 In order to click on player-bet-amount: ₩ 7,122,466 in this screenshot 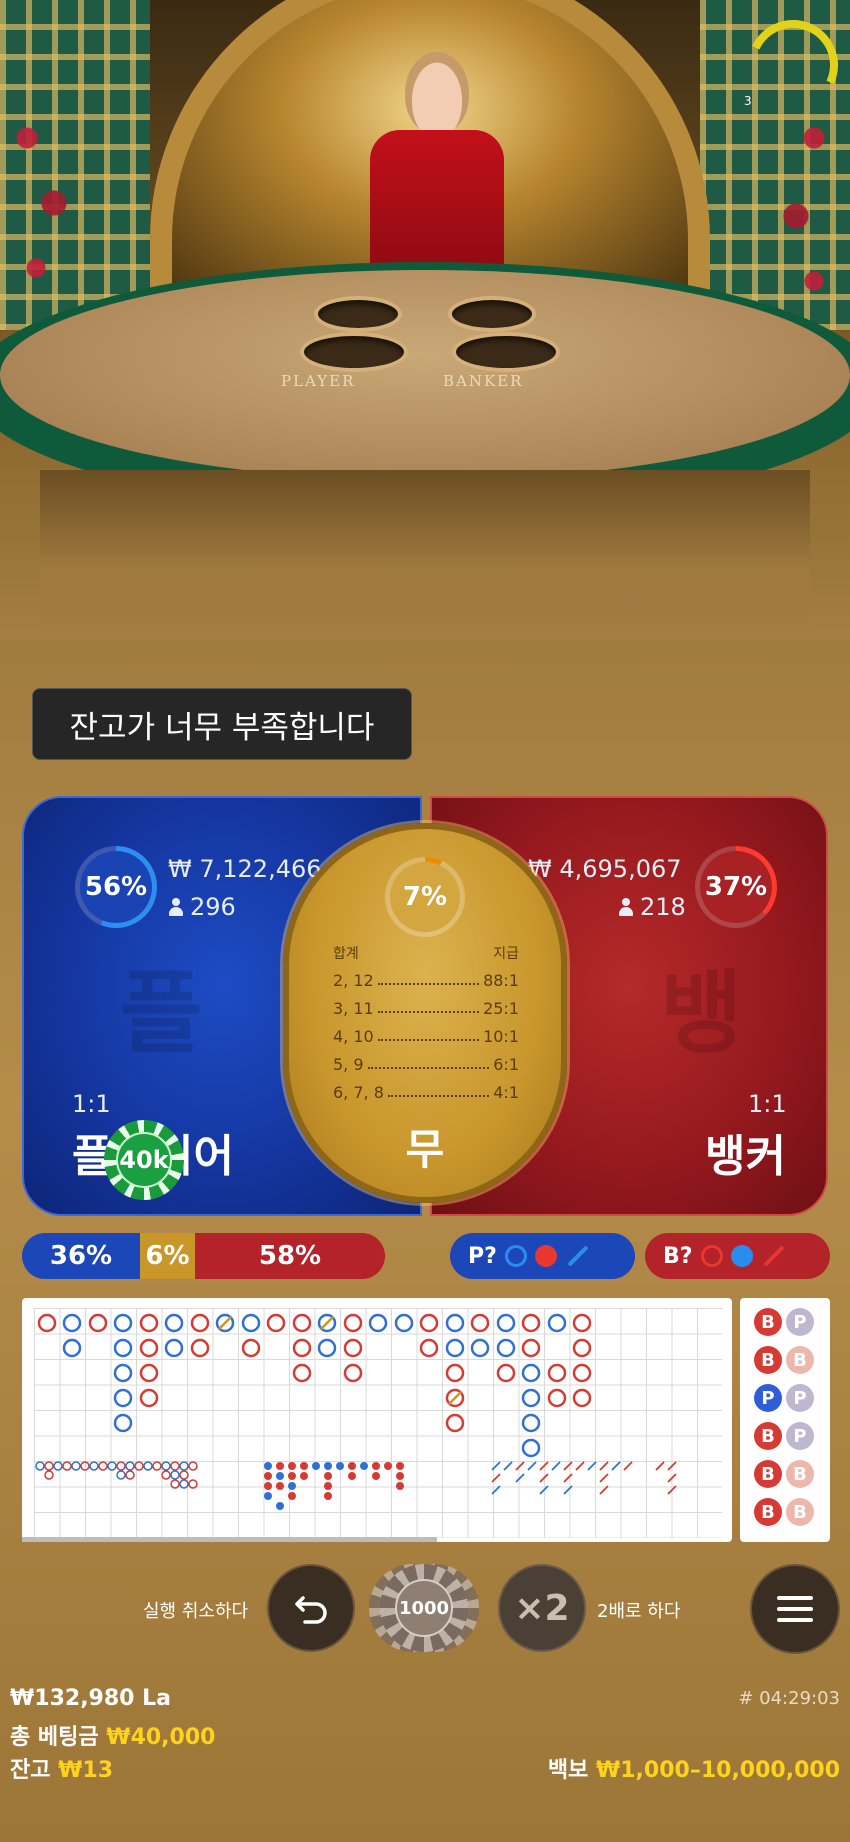, I will do `click(245, 869)`.